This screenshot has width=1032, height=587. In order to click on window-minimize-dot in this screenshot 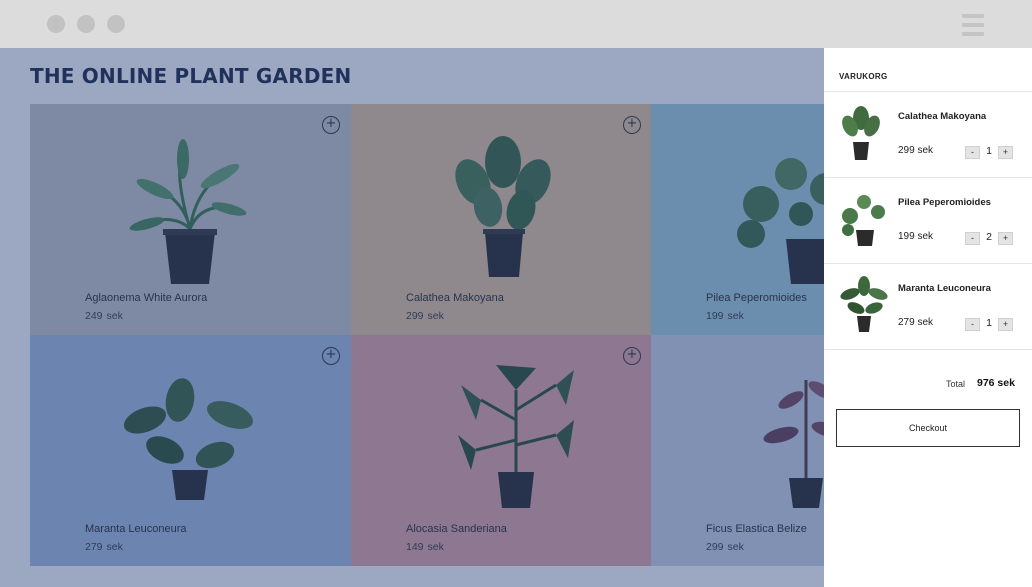, I will do `click(86, 24)`.